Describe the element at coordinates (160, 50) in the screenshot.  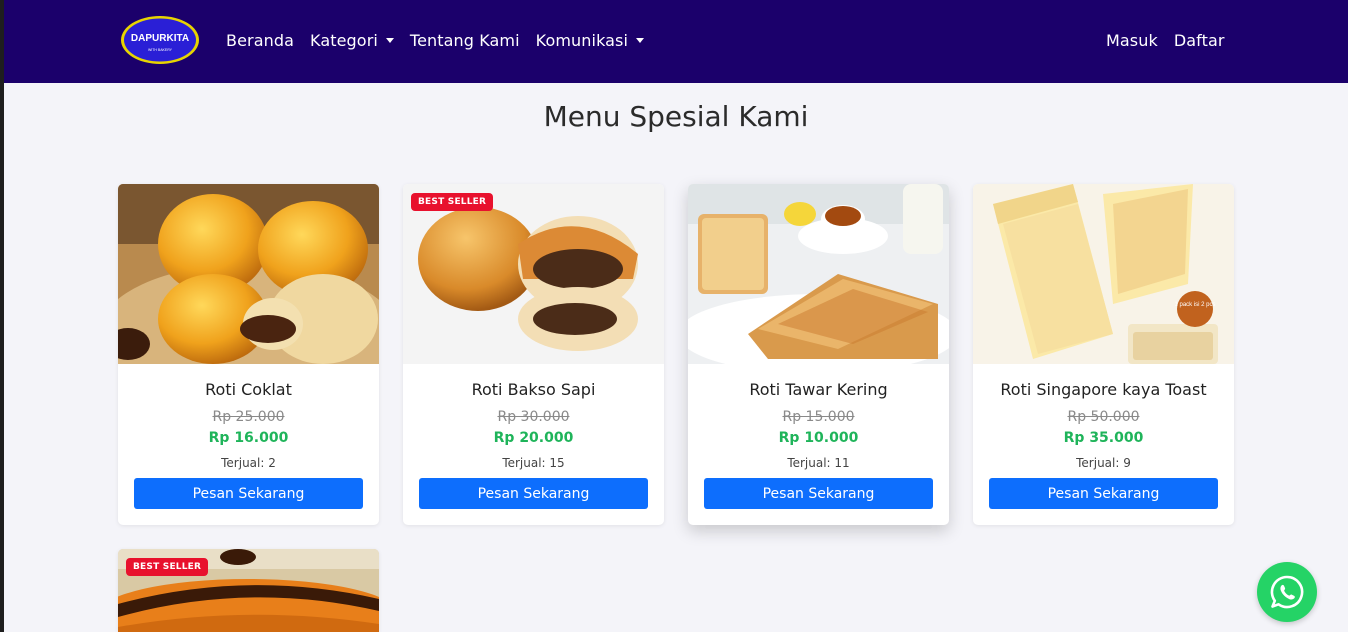
I see `logo-subtext: WITH BAKERY` at that location.